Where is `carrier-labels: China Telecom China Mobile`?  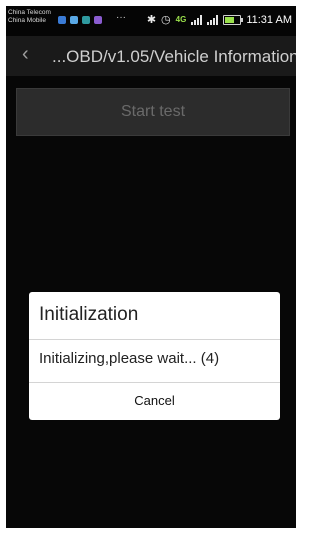
carrier-labels: China Telecom China Mobile is located at coordinates (29, 17).